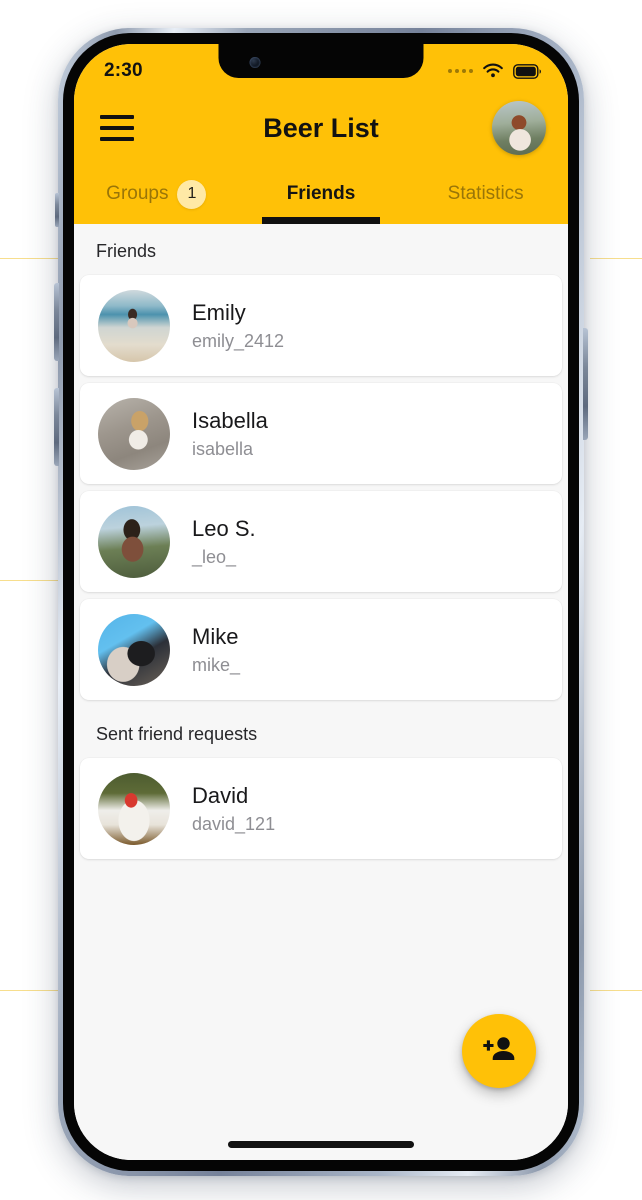 The height and width of the screenshot is (1200, 642). I want to click on status-indicators, so click(495, 71).